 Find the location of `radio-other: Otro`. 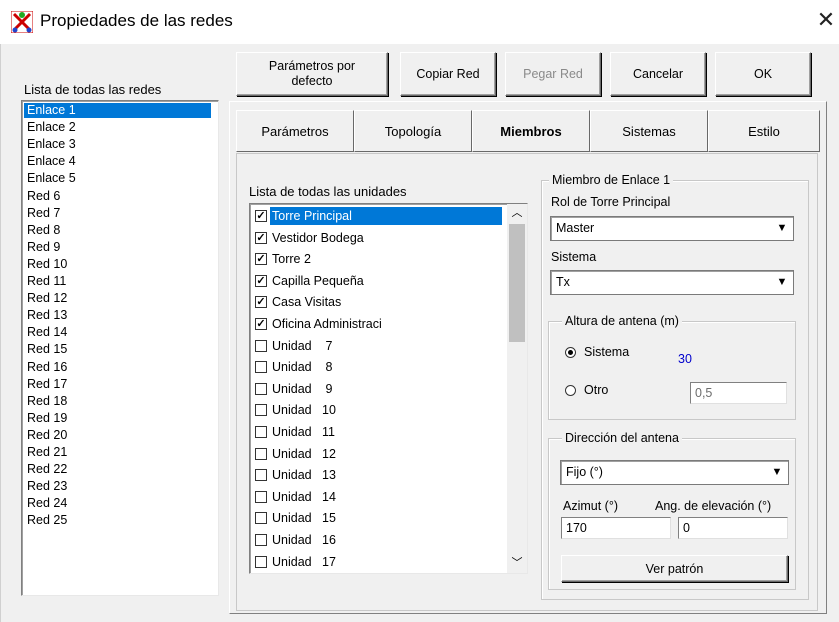

radio-other: Otro is located at coordinates (586, 390).